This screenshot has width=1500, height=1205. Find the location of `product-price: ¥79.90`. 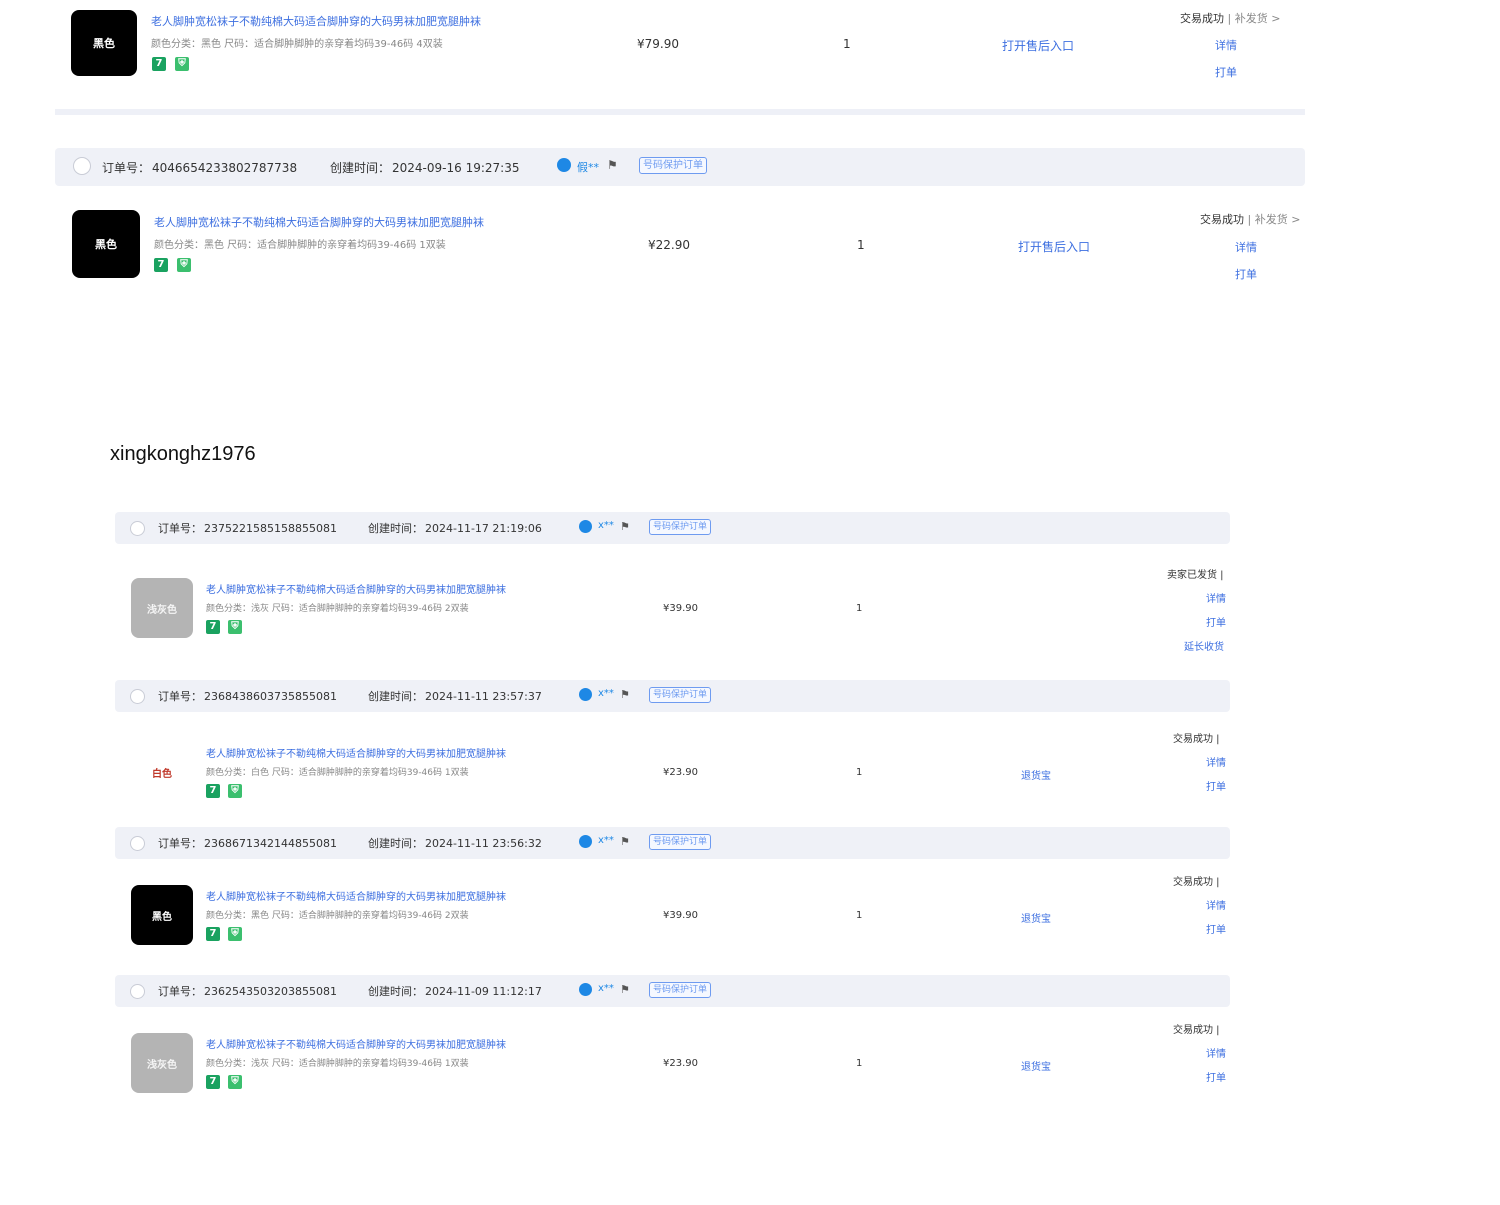

product-price: ¥79.90 is located at coordinates (658, 44).